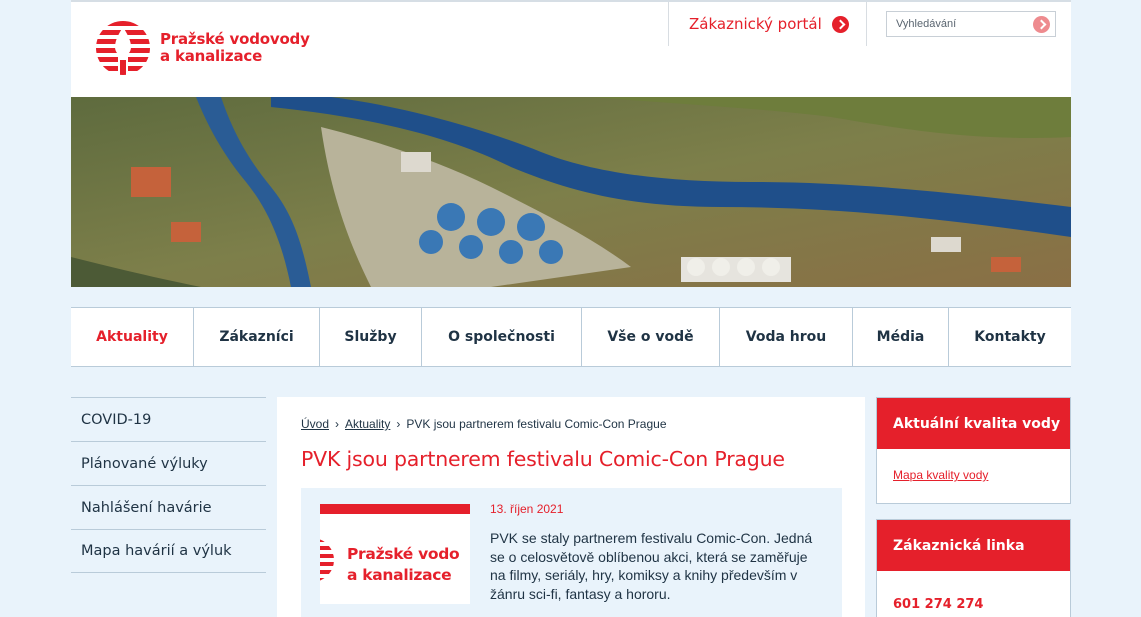  Describe the element at coordinates (651, 337) in the screenshot. I see `nav-item-vse-o-vode: Vše o vodě` at that location.